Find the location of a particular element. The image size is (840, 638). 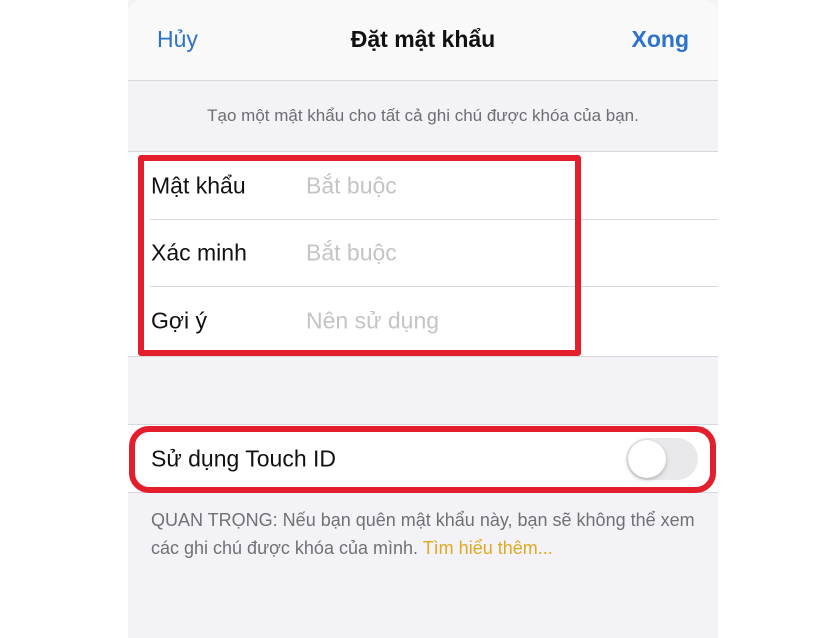

verify-row: Xác minh is located at coordinates (423, 252).